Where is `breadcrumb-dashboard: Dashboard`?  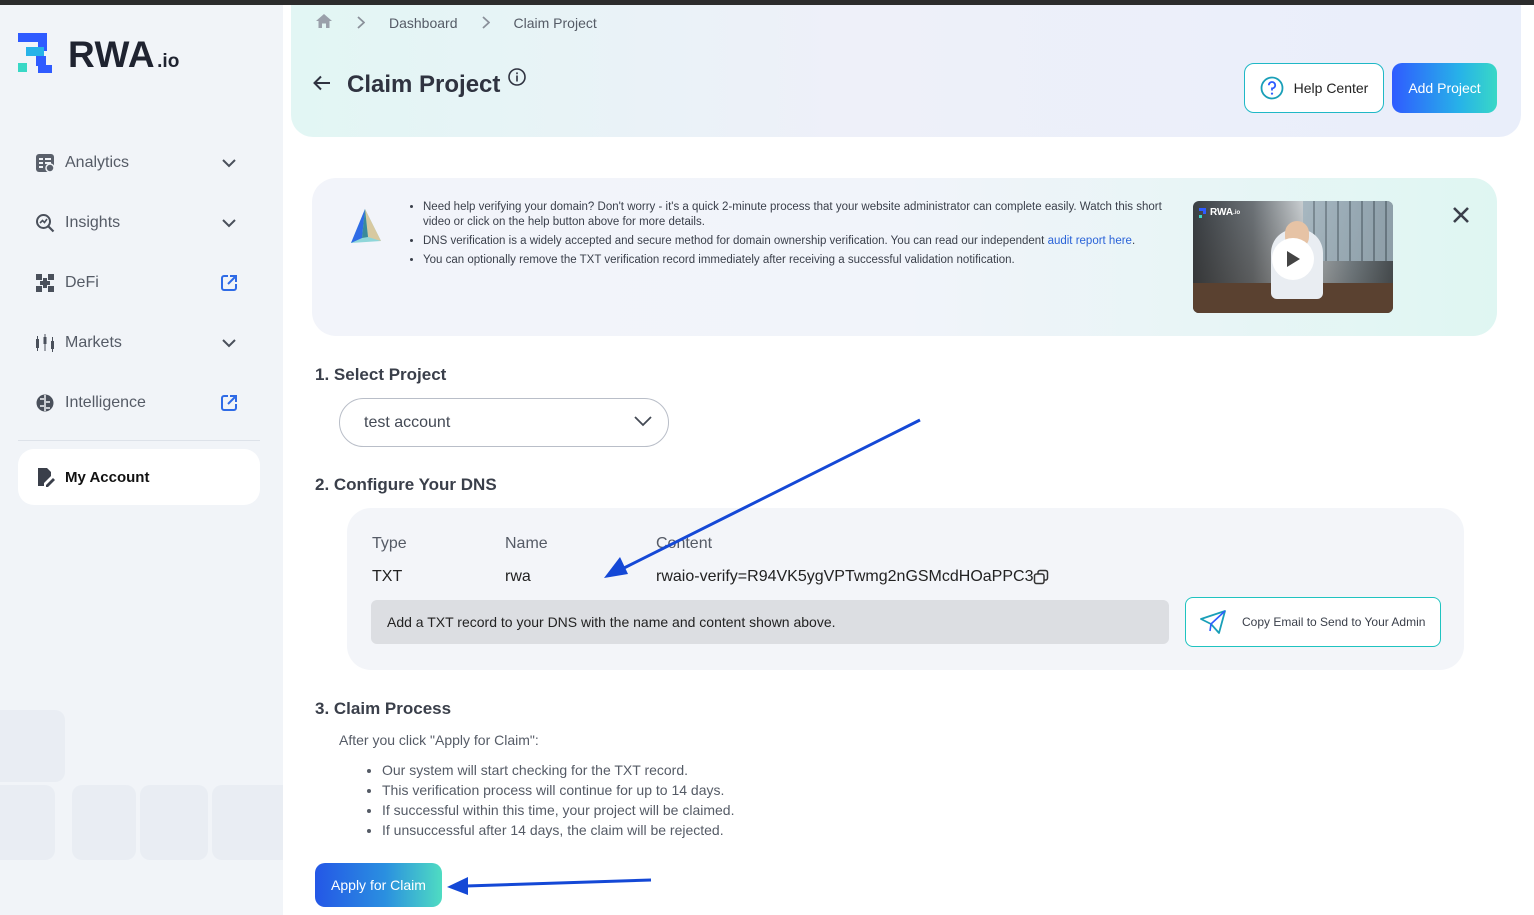
breadcrumb-dashboard: Dashboard is located at coordinates (423, 23).